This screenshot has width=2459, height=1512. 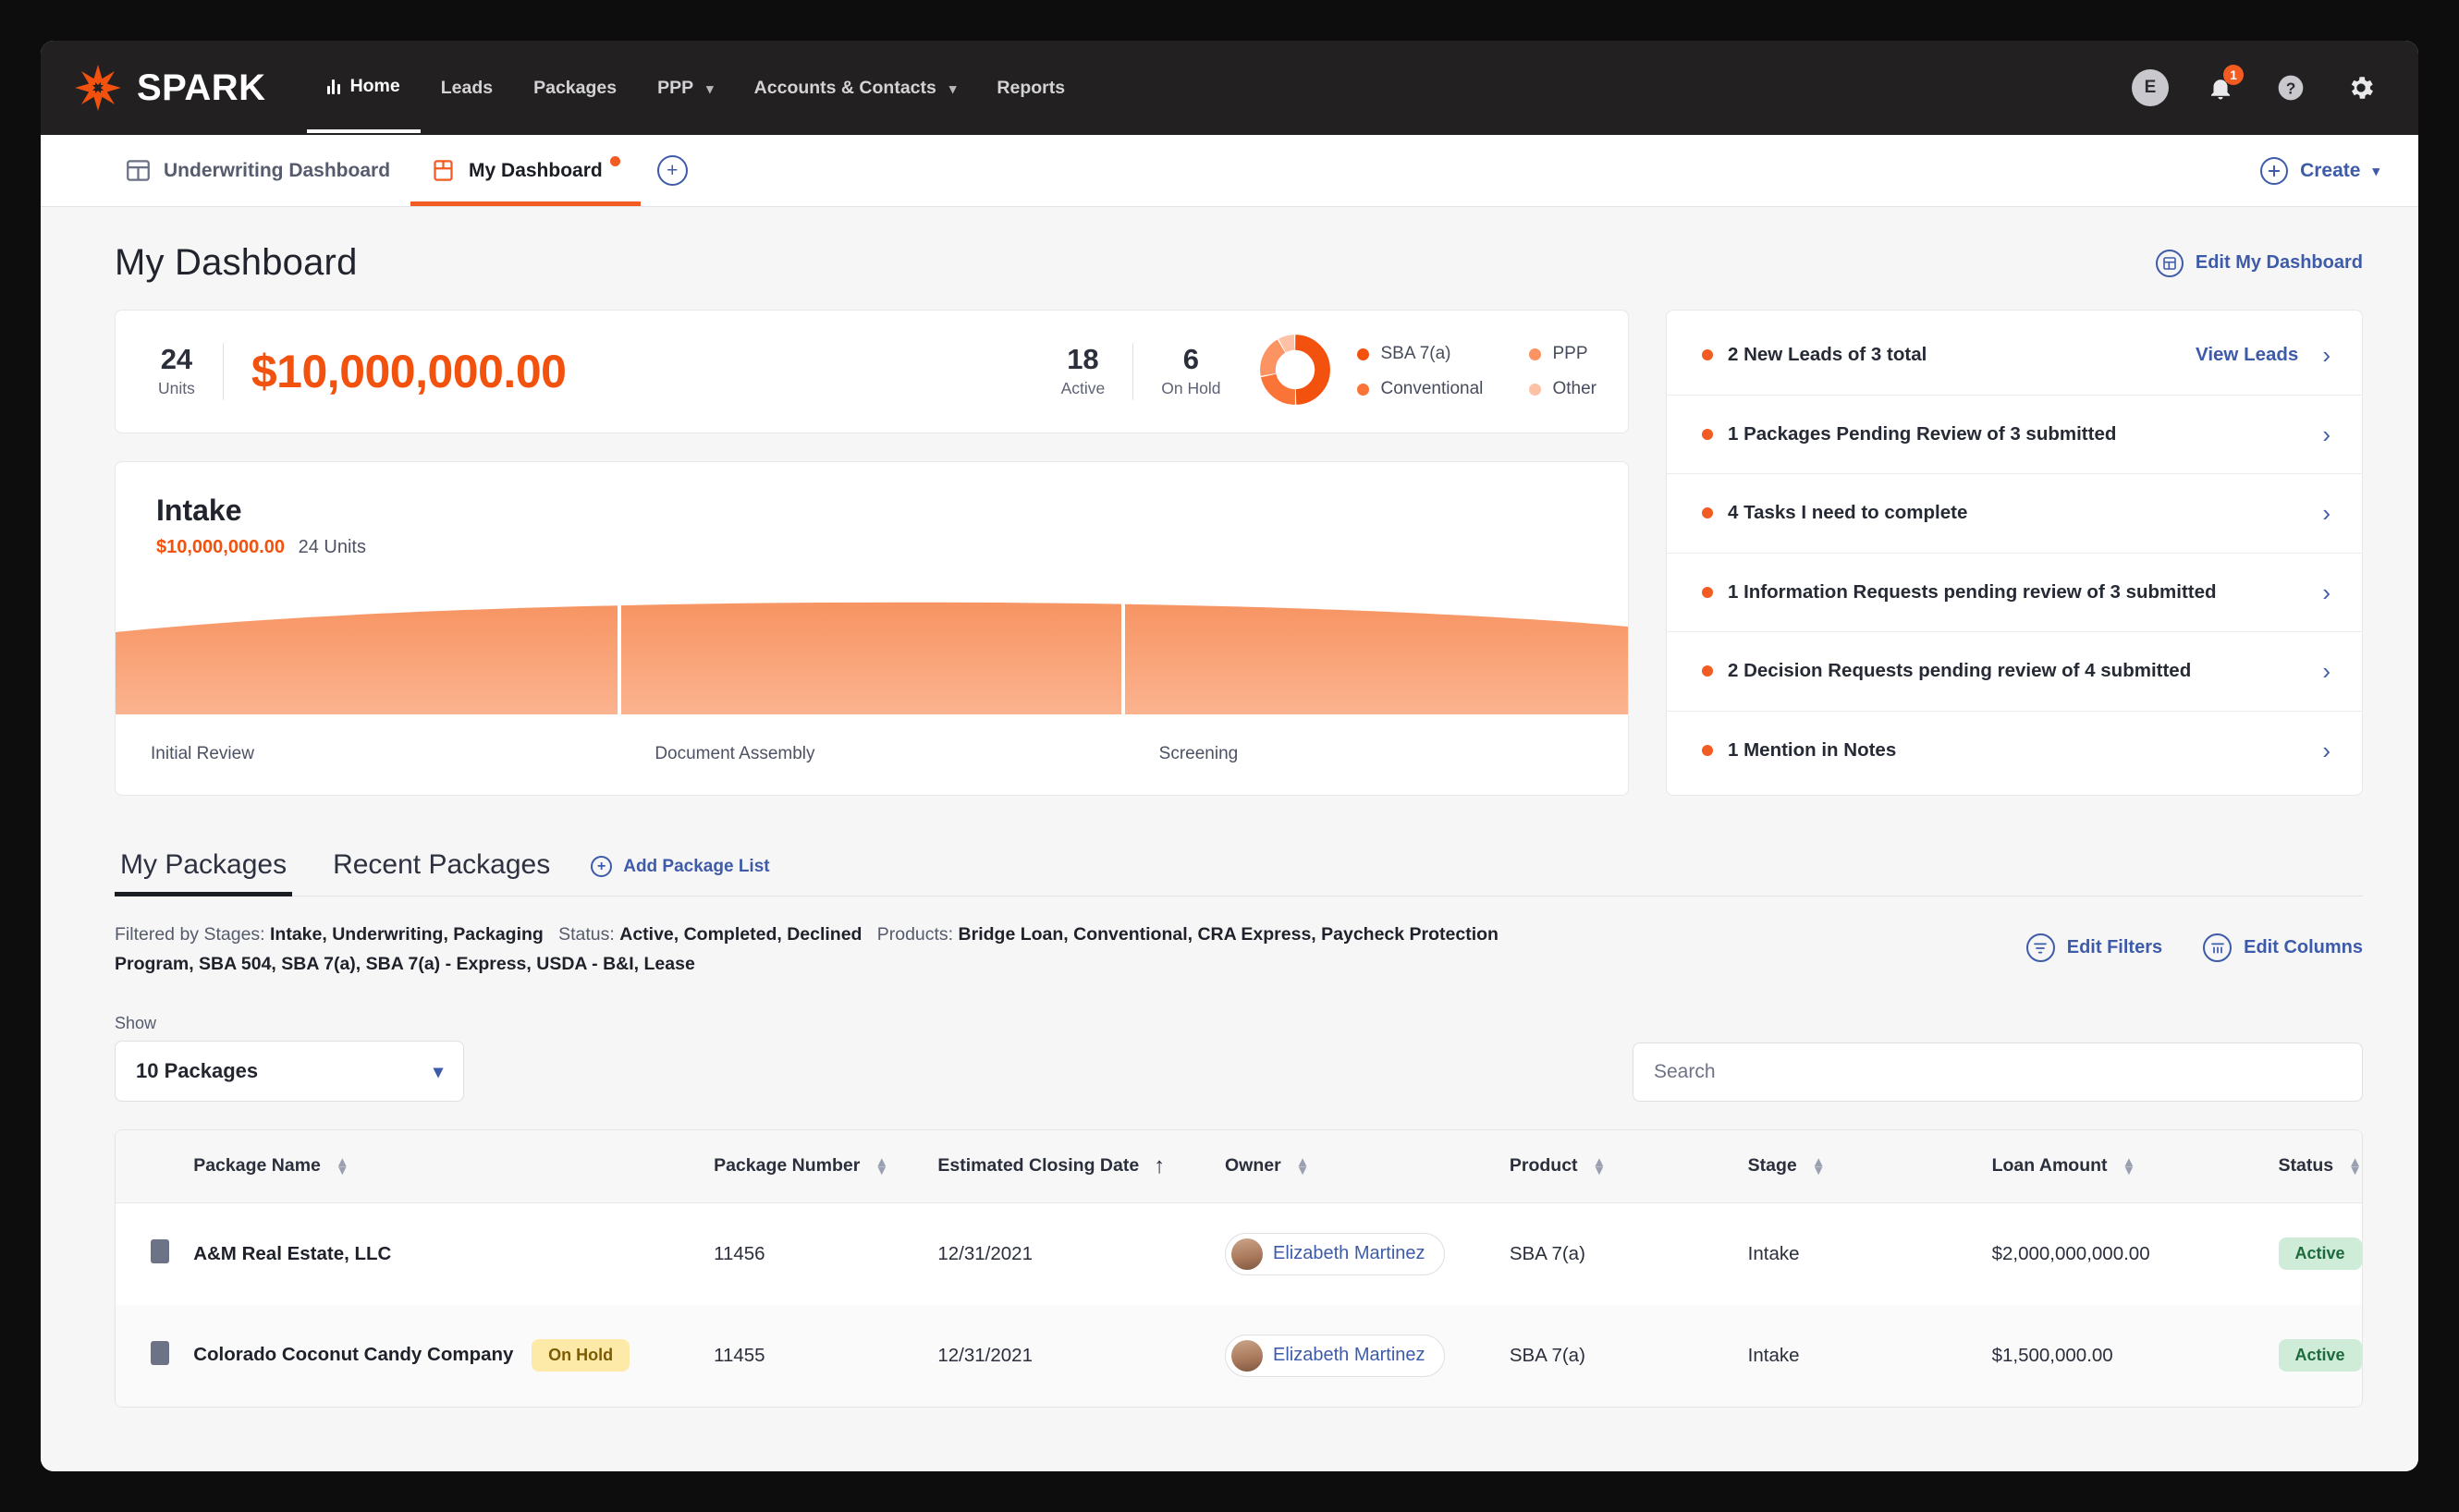 I want to click on tab-my-dashboard: My Dashboard, so click(x=525, y=171).